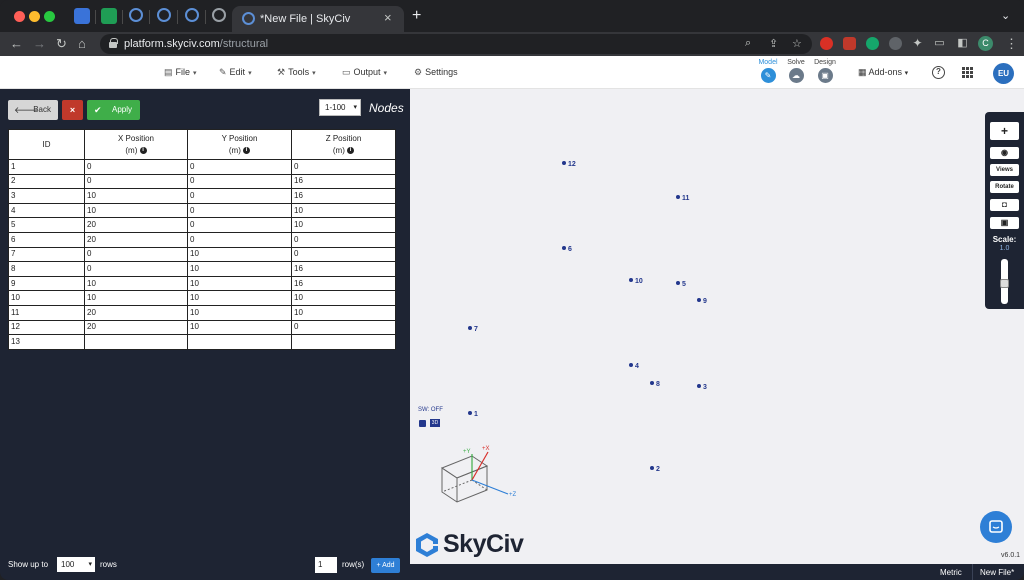  I want to click on add-rows-button: + Add, so click(385, 565).